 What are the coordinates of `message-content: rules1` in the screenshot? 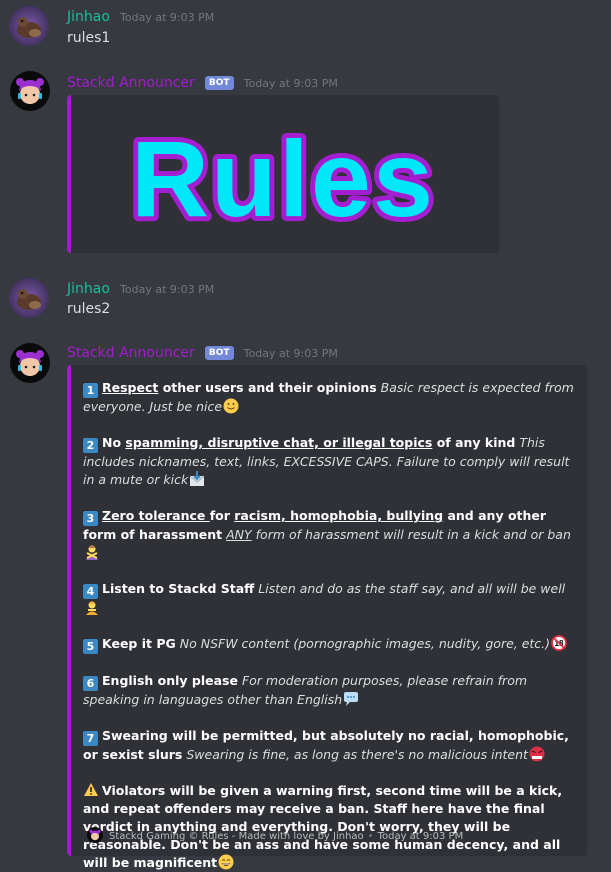 It's located at (89, 38).